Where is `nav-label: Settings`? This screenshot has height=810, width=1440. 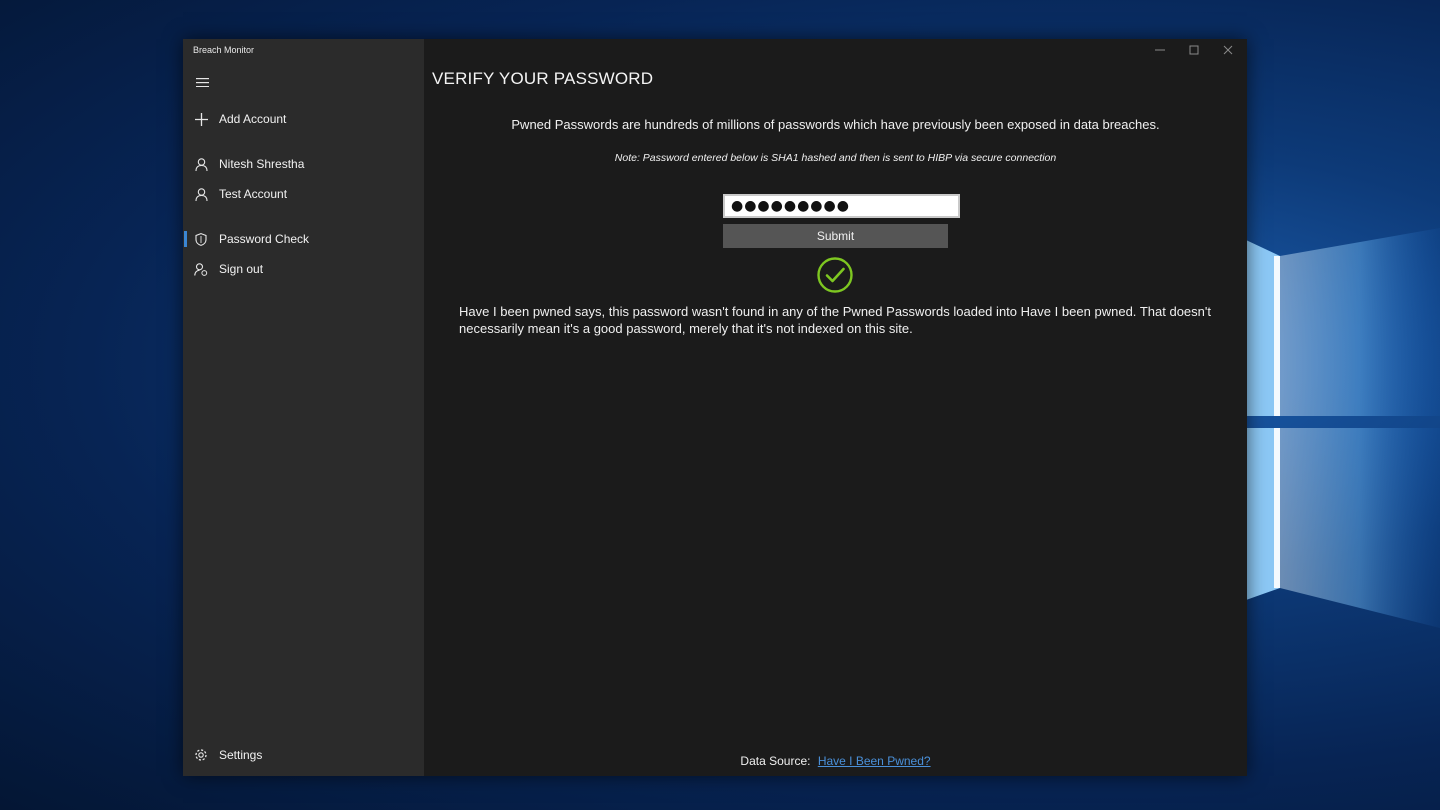
nav-label: Settings is located at coordinates (241, 755).